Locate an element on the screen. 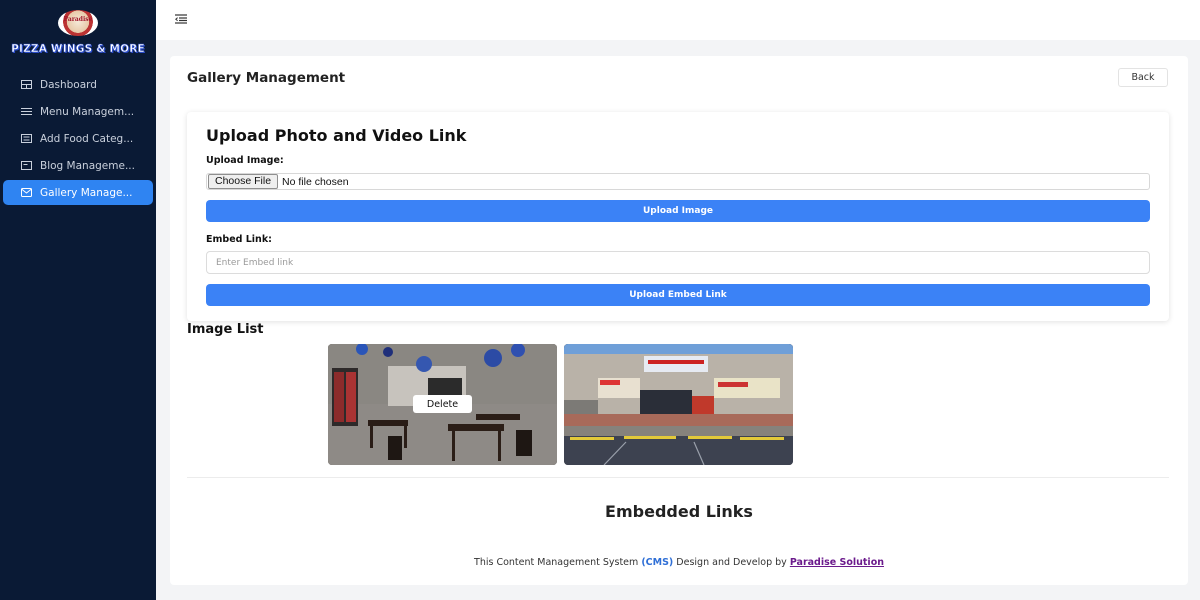 The width and height of the screenshot is (1200, 600). gallery-image-storefront is located at coordinates (678, 404).